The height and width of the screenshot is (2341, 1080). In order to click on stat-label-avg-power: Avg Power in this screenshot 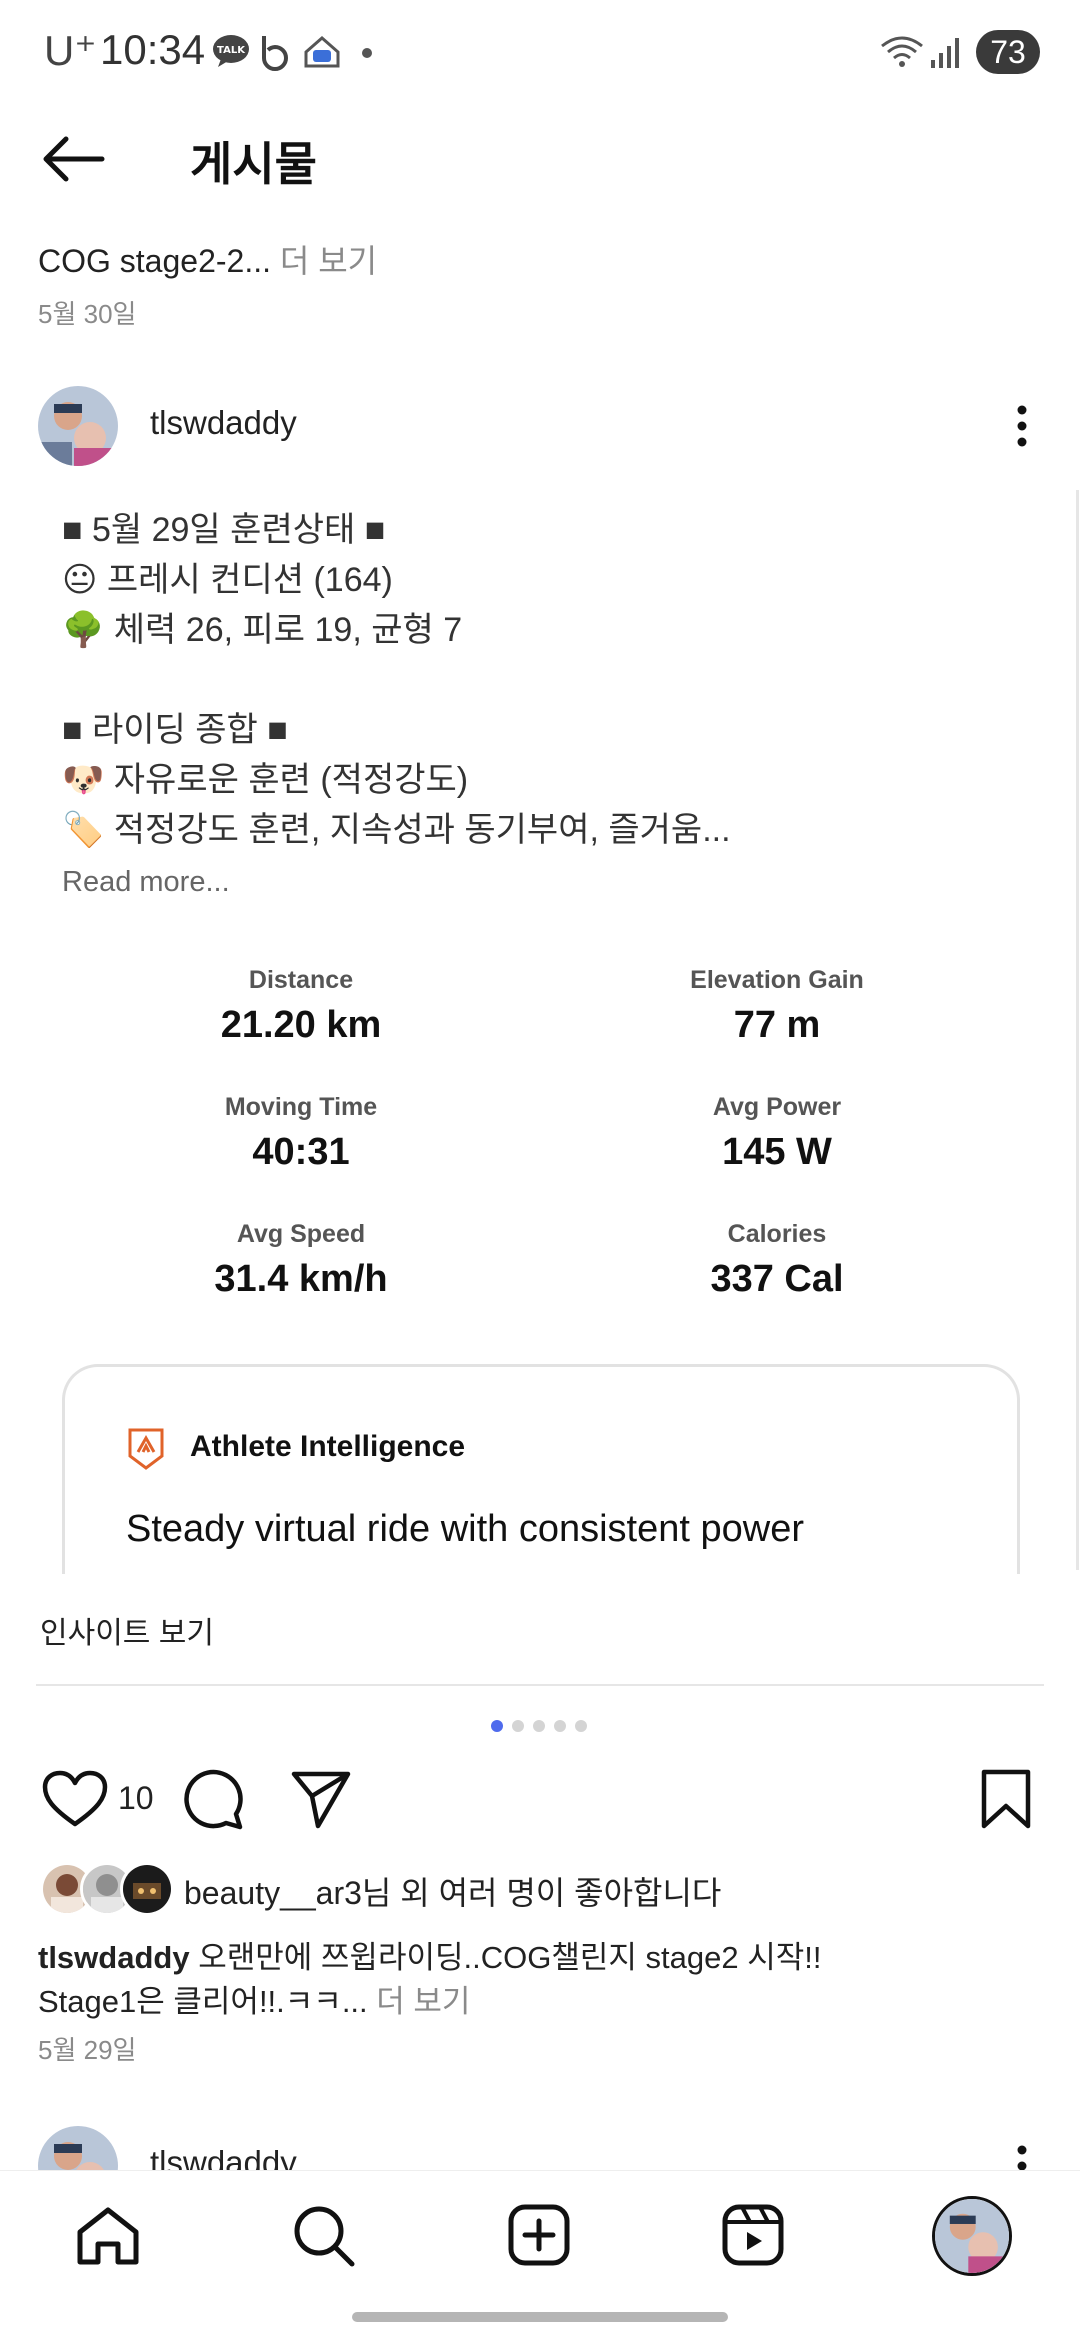, I will do `click(777, 1107)`.